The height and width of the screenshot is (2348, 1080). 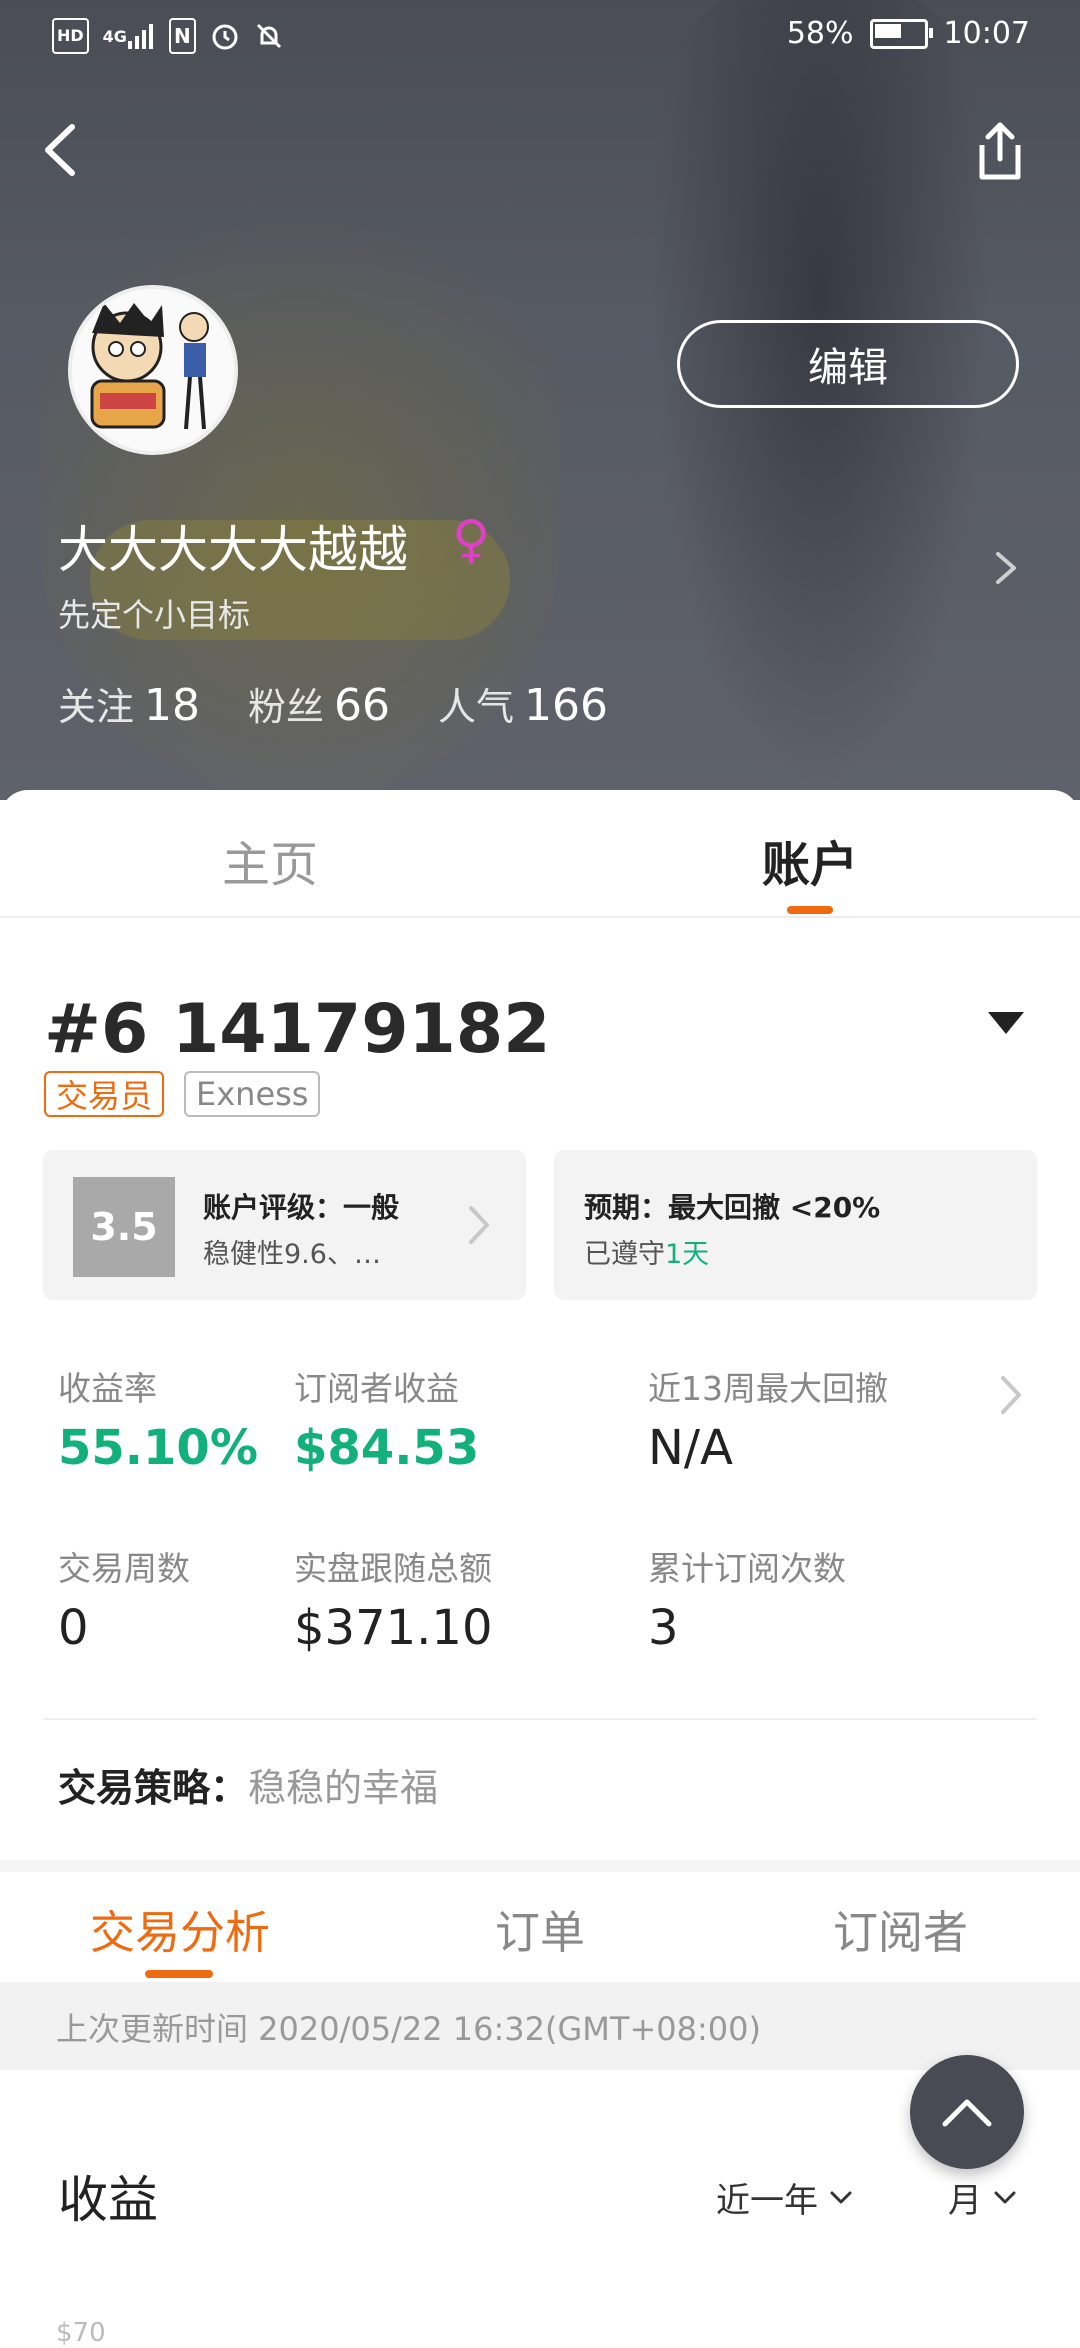 I want to click on avatar, so click(x=153, y=370).